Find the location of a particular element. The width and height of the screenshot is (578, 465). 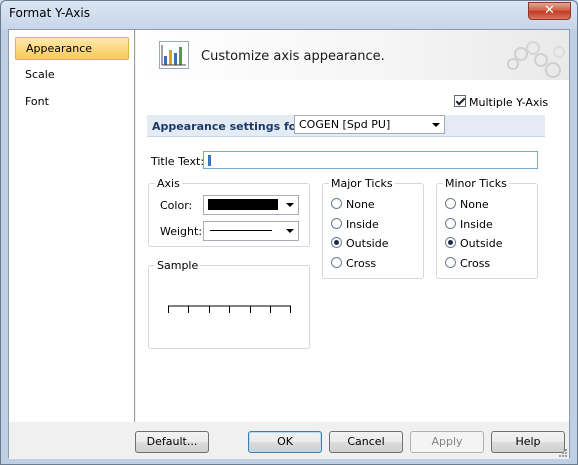

appearance-settings-dropdown: COGEN [Spd PU] is located at coordinates (369, 124).